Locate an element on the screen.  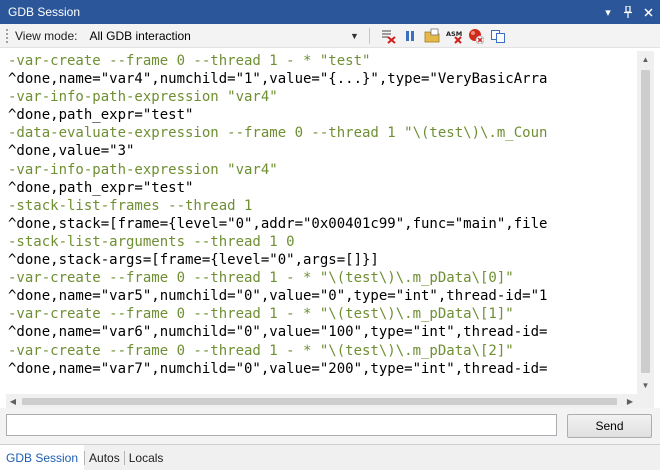
console-response-line: ^done,value="3" is located at coordinates (71, 151).